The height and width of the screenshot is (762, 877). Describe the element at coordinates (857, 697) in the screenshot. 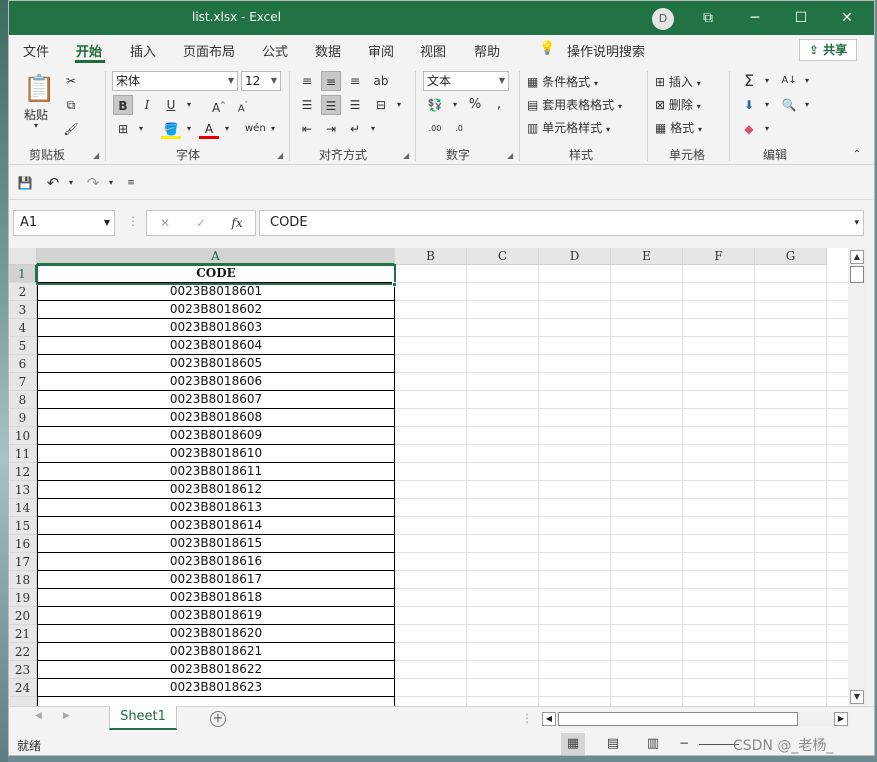

I see `scroll-down-icon: ▼` at that location.